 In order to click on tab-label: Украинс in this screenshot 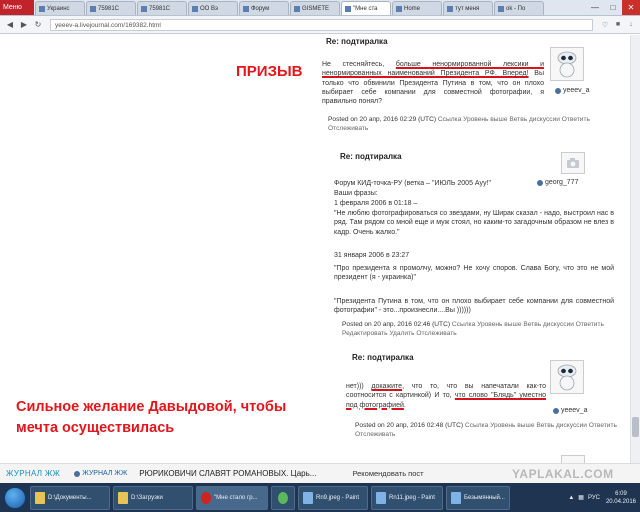, I will do `click(58, 8)`.